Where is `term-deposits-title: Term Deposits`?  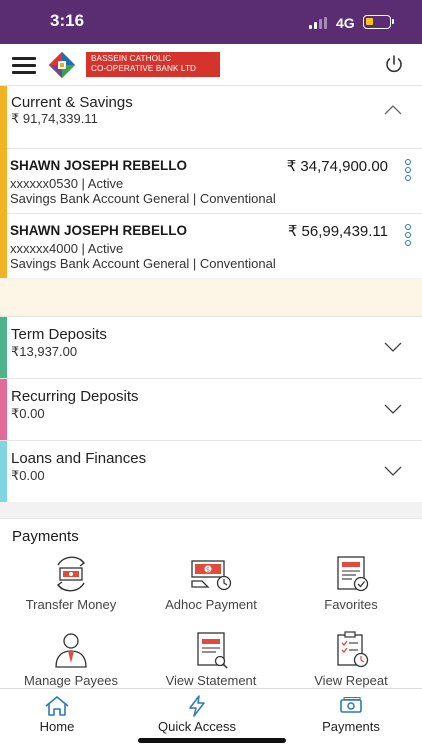 term-deposits-title: Term Deposits is located at coordinates (59, 334).